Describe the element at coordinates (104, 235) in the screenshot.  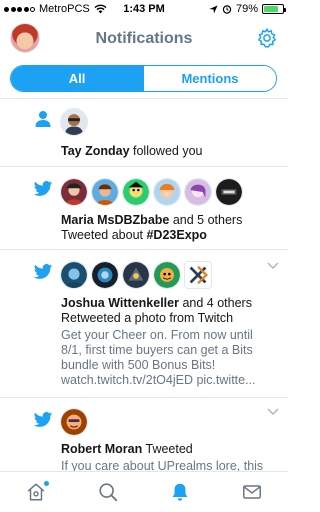
I see `action-line2: Tweeted about` at that location.